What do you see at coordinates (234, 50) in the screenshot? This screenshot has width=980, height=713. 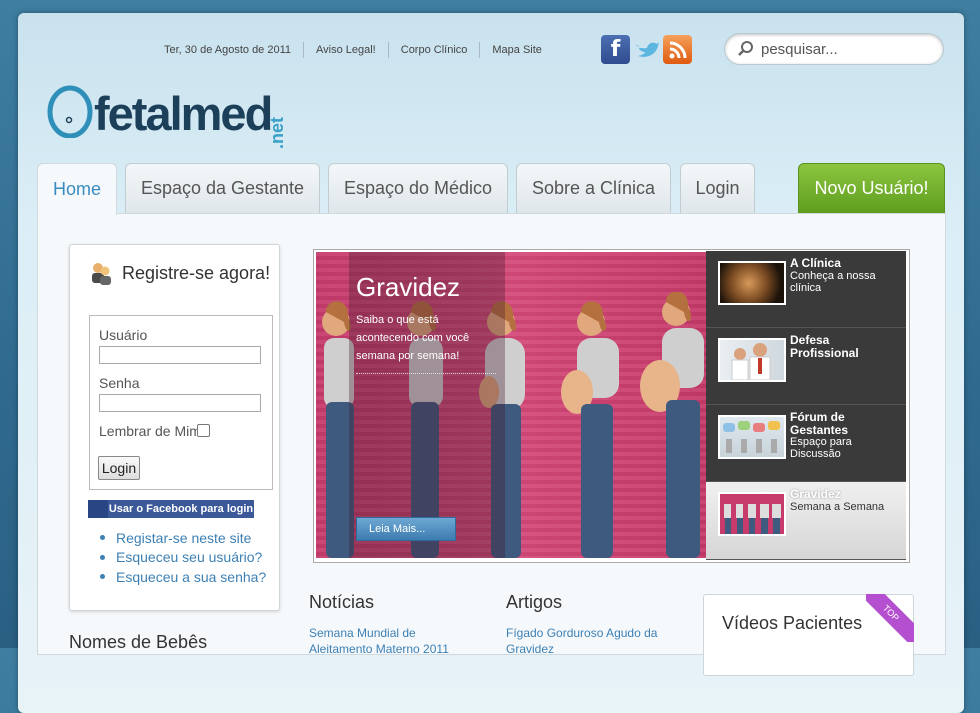 I see `current-date: Ter, 30 de Agosto de 2011` at bounding box center [234, 50].